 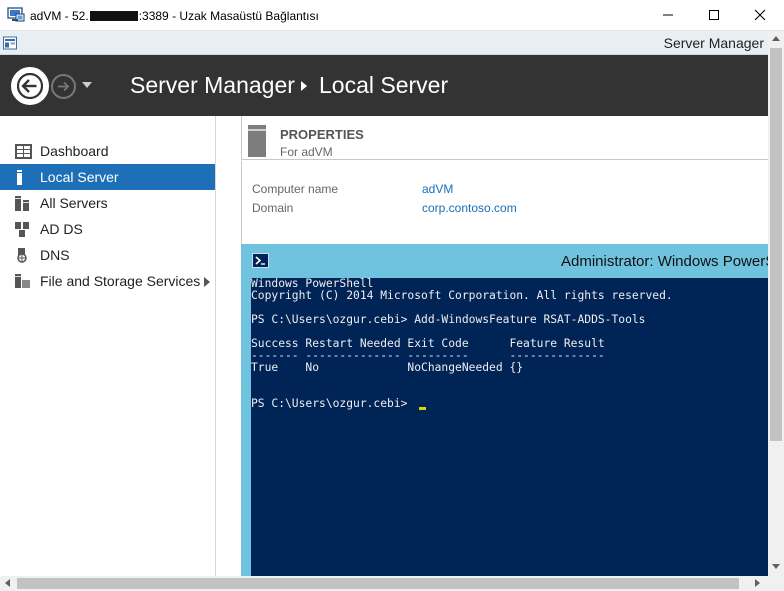 I want to click on minimize-icon, so click(x=668, y=15).